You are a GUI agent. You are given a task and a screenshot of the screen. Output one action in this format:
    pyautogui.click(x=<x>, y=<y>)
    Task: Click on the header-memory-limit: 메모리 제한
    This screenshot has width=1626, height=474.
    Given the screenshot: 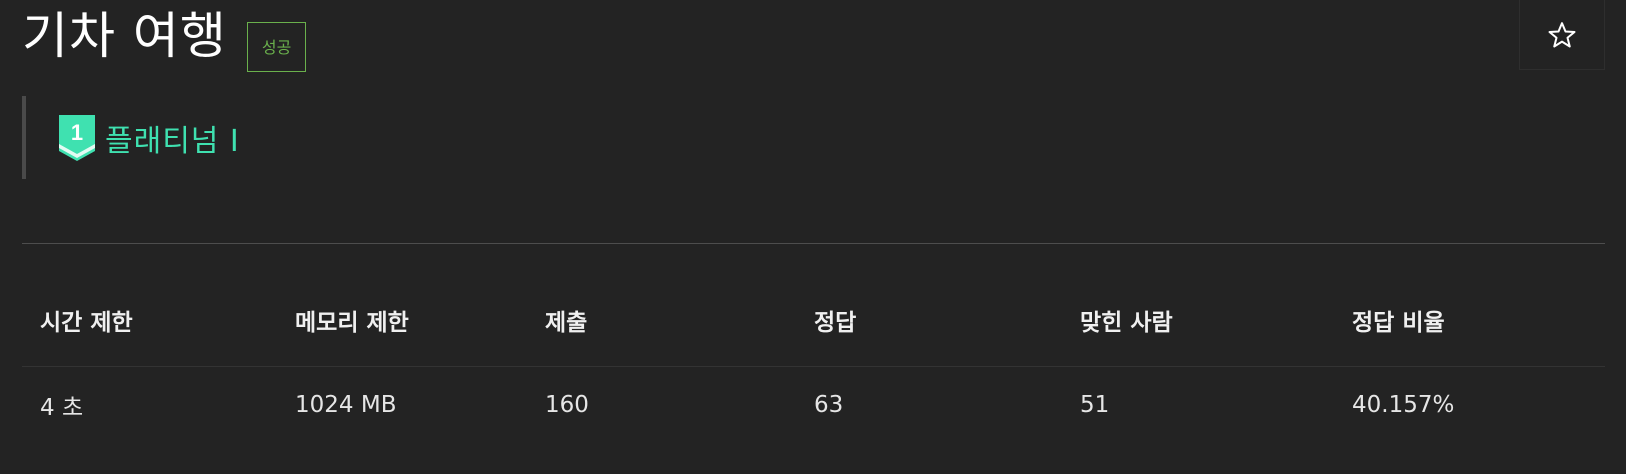 What is the action you would take?
    pyautogui.click(x=352, y=323)
    